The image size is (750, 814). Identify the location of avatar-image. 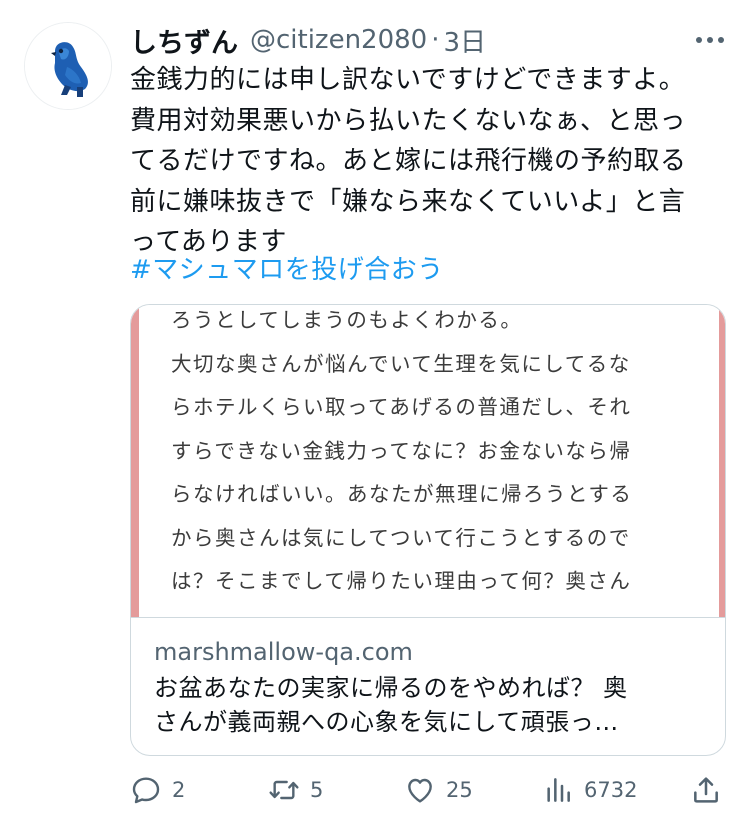
(68, 66).